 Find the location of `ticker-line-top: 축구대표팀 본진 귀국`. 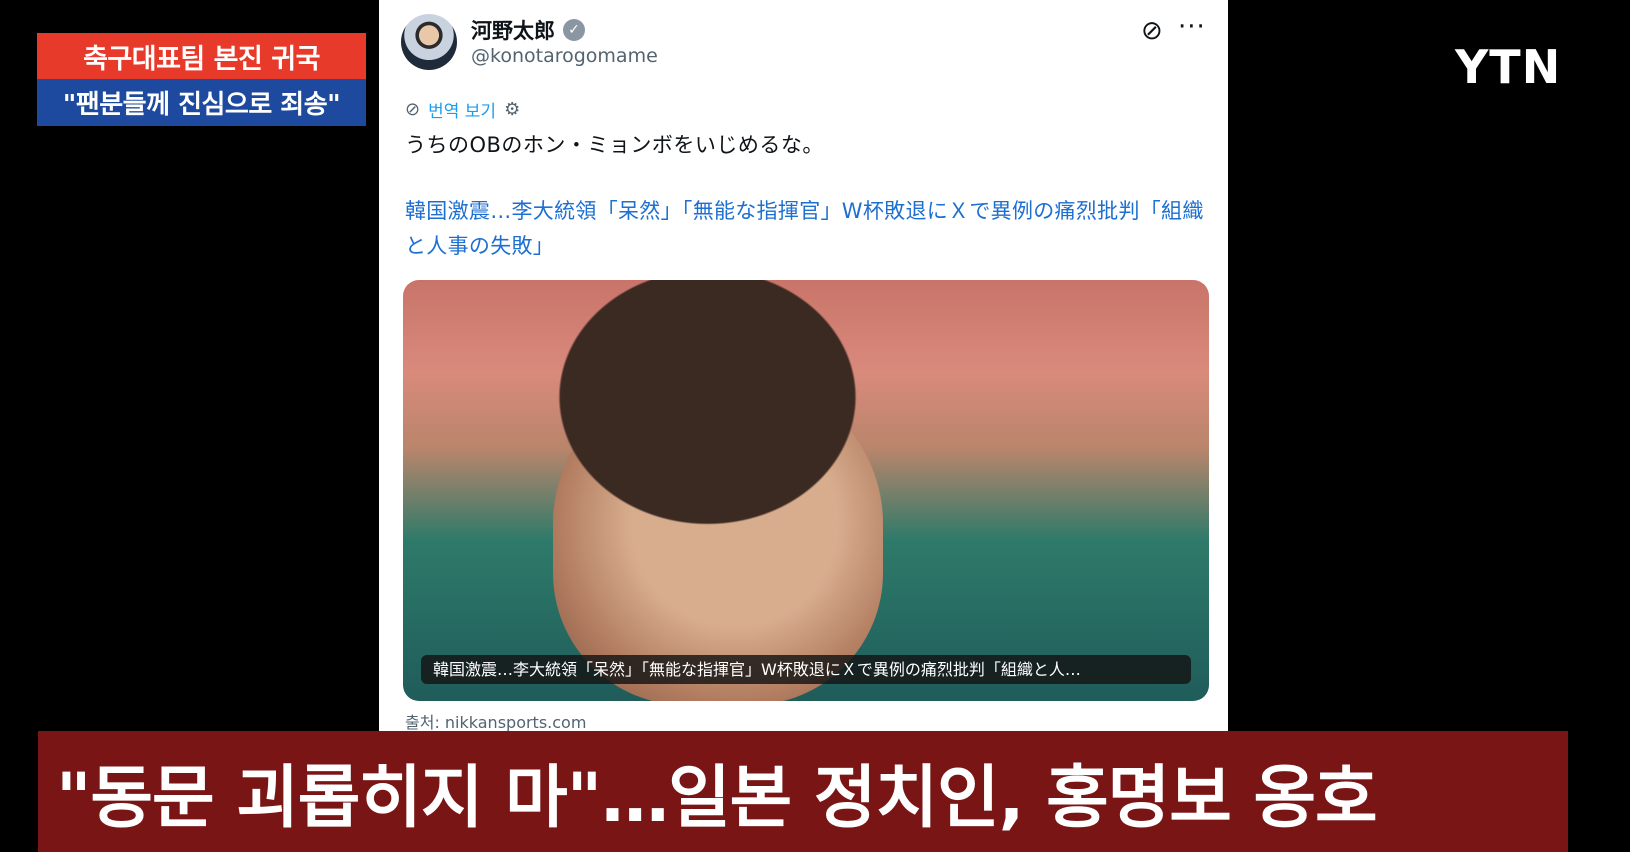

ticker-line-top: 축구대표팀 본진 귀국 is located at coordinates (201, 56).